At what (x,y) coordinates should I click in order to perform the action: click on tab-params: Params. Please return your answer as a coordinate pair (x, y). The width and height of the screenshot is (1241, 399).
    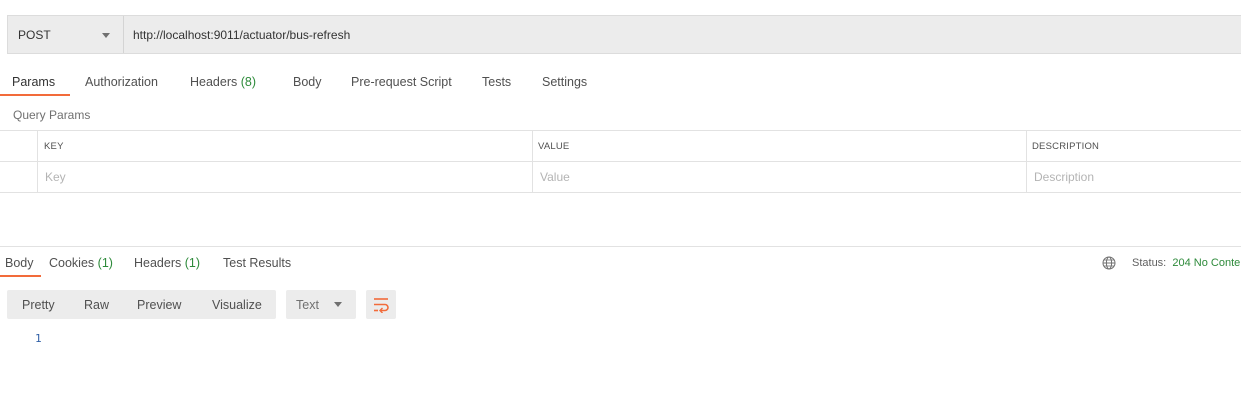
    Looking at the image, I should click on (33, 82).